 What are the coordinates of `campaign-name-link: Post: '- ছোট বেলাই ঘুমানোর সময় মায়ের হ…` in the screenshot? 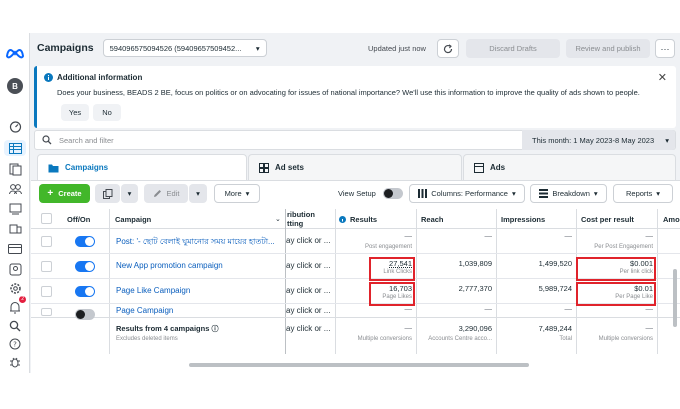 It's located at (198, 242).